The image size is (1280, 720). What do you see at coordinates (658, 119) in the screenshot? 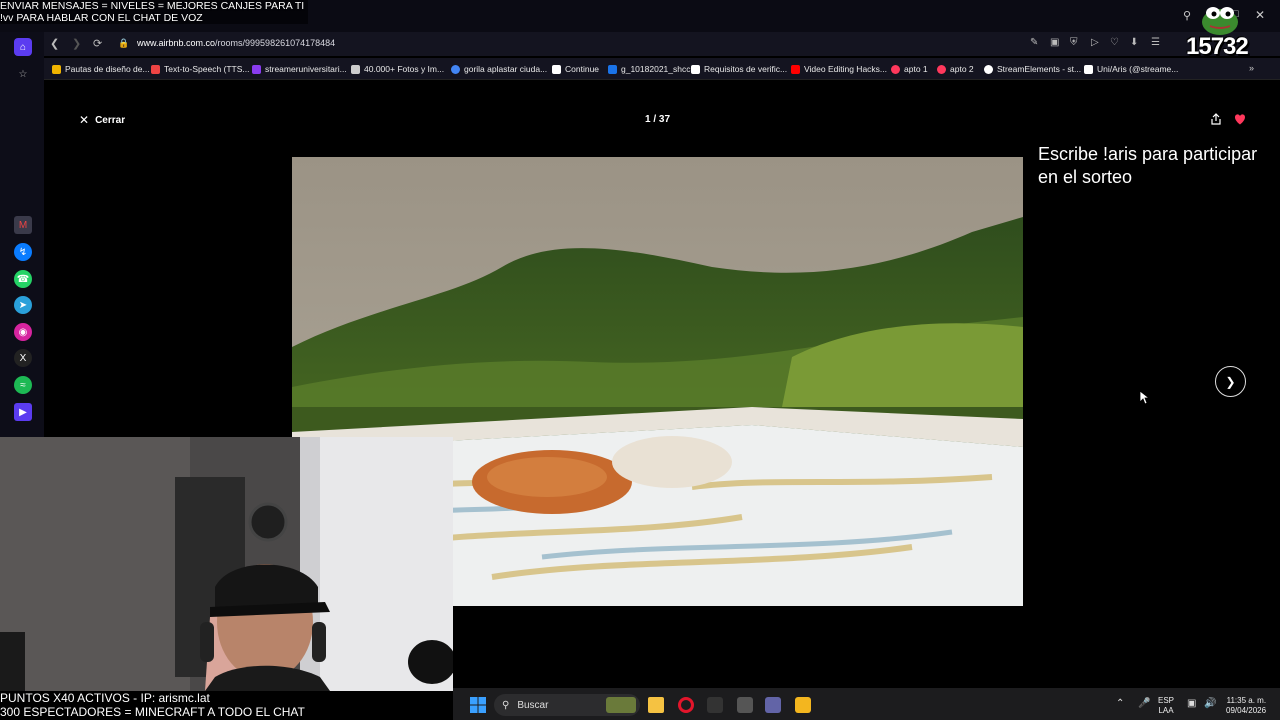
I see `photo-counter: 1 / 37` at bounding box center [658, 119].